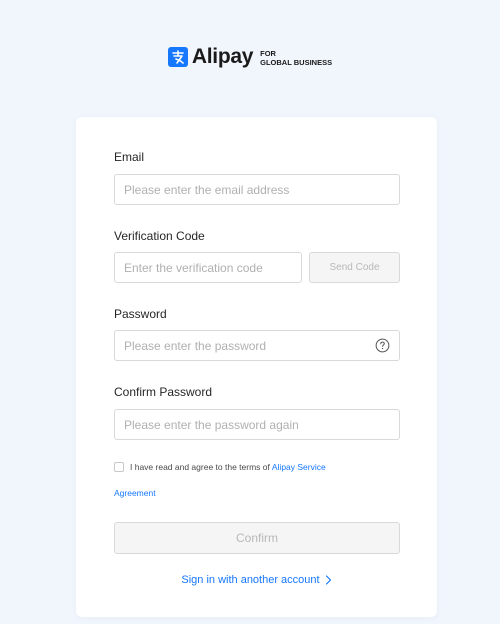 This screenshot has height=624, width=500. Describe the element at coordinates (250, 580) in the screenshot. I see `sign-in-another-account-label: Sign in with another account` at that location.